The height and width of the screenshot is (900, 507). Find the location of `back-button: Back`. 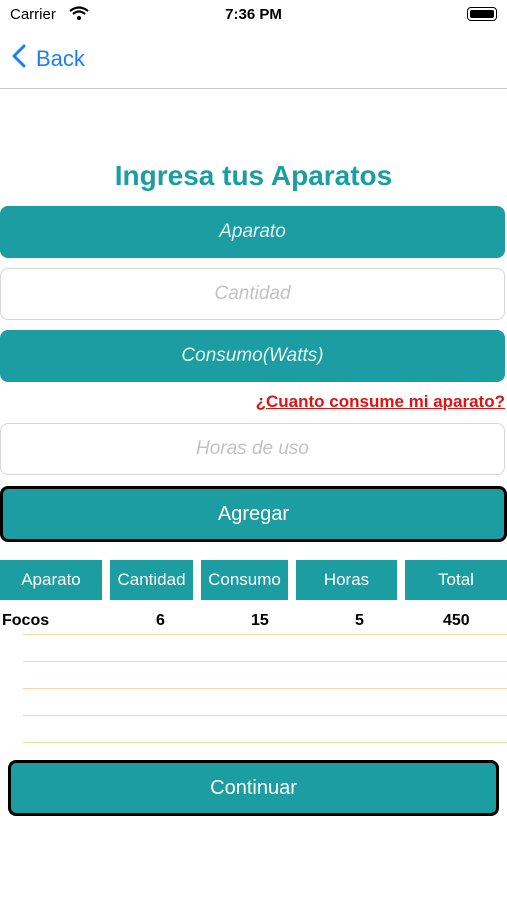

back-button: Back is located at coordinates (48, 59).